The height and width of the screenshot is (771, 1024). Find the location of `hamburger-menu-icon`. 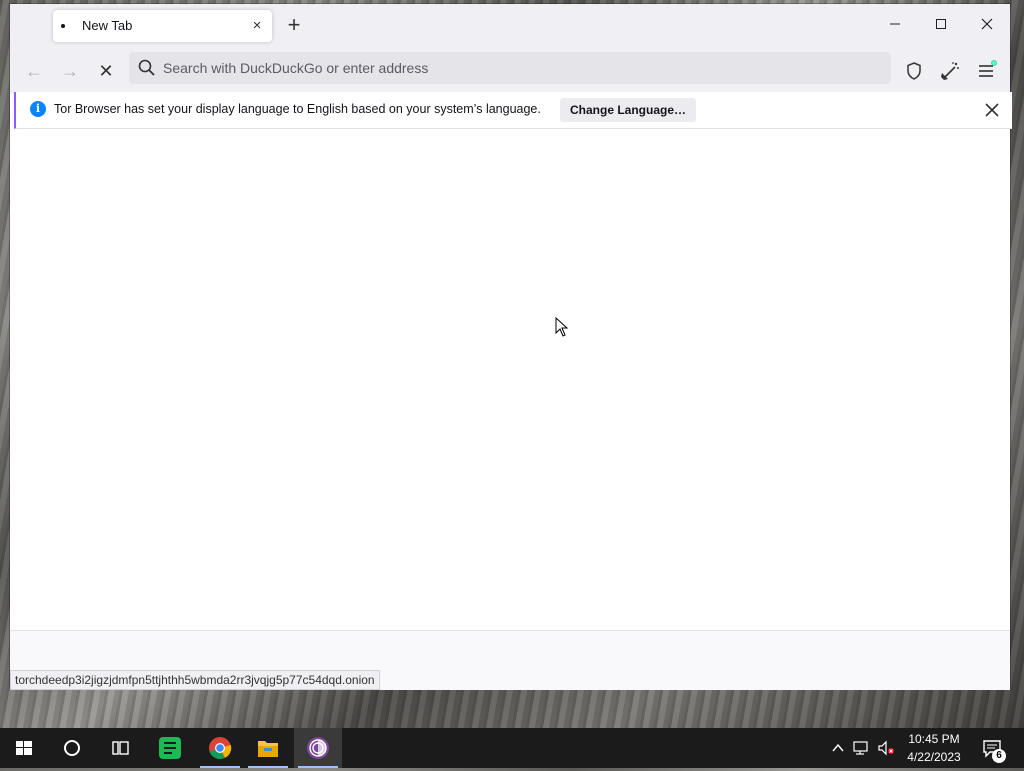

hamburger-menu-icon is located at coordinates (986, 71).